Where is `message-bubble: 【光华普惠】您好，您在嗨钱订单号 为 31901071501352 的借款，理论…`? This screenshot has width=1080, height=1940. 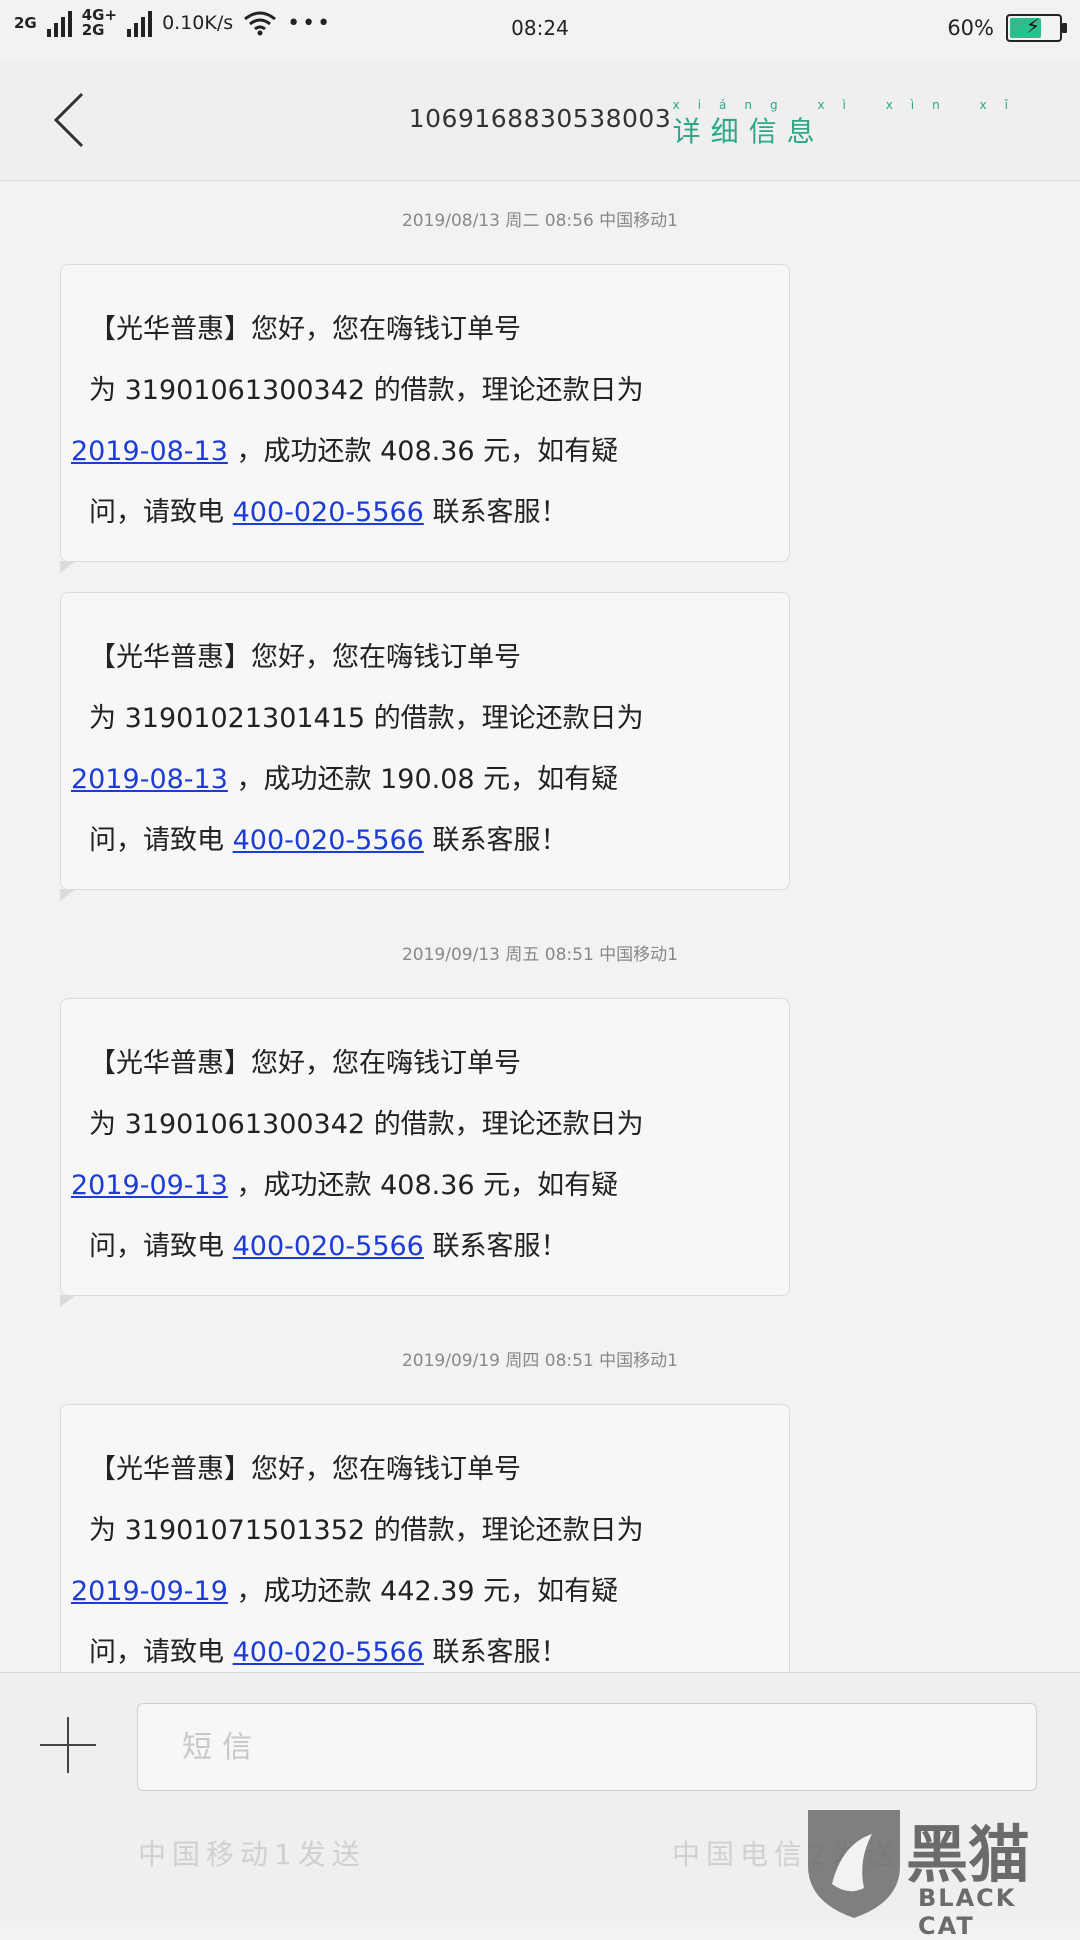 message-bubble: 【光华普惠】您好，您在嗨钱订单号 为 31901071501352 的借款，理论… is located at coordinates (425, 1559).